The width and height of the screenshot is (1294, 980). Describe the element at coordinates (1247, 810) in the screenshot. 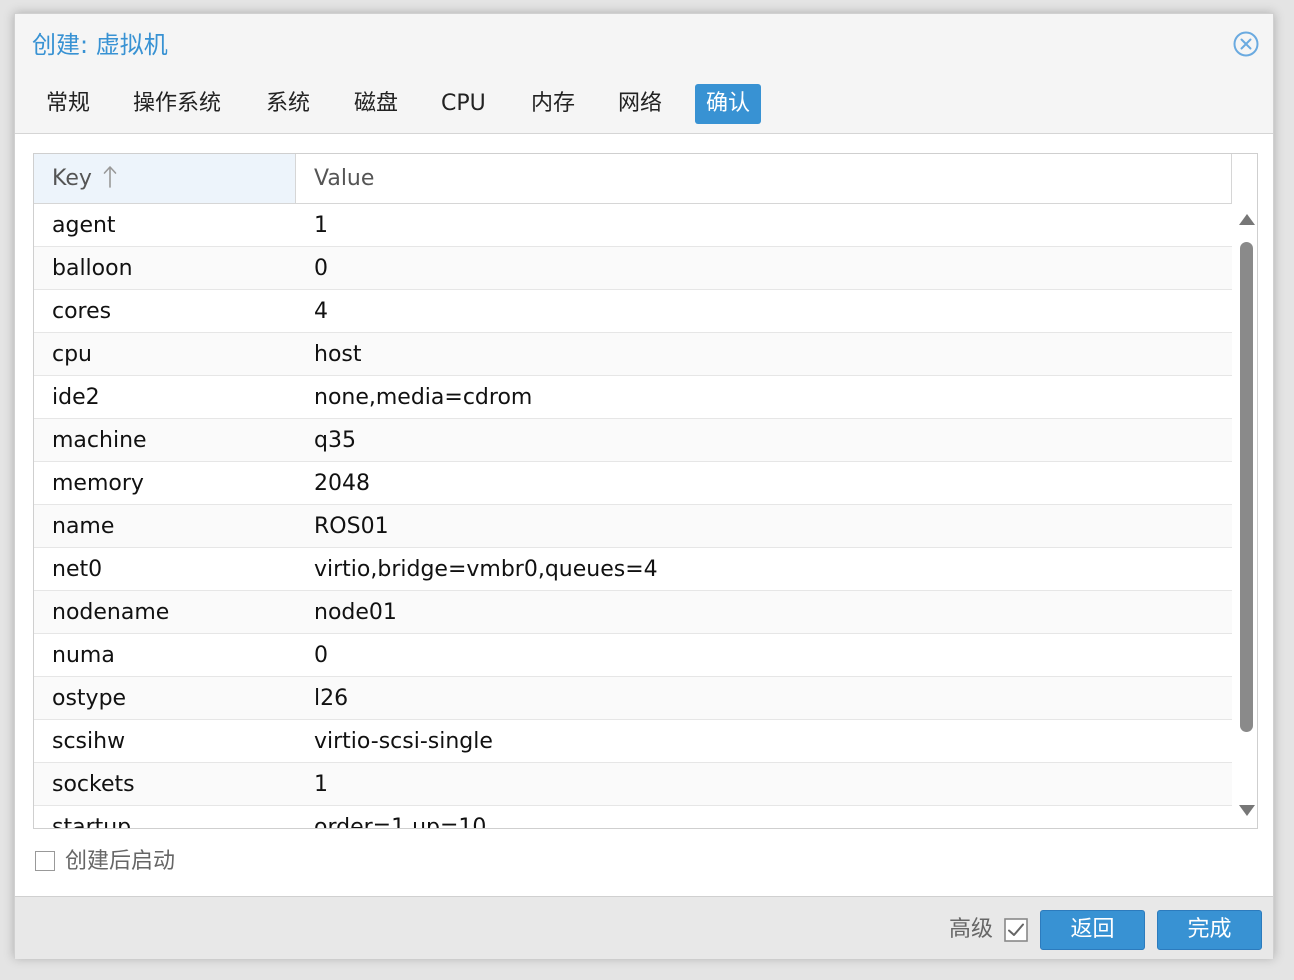

I see `scroll-down-arrow-icon` at that location.